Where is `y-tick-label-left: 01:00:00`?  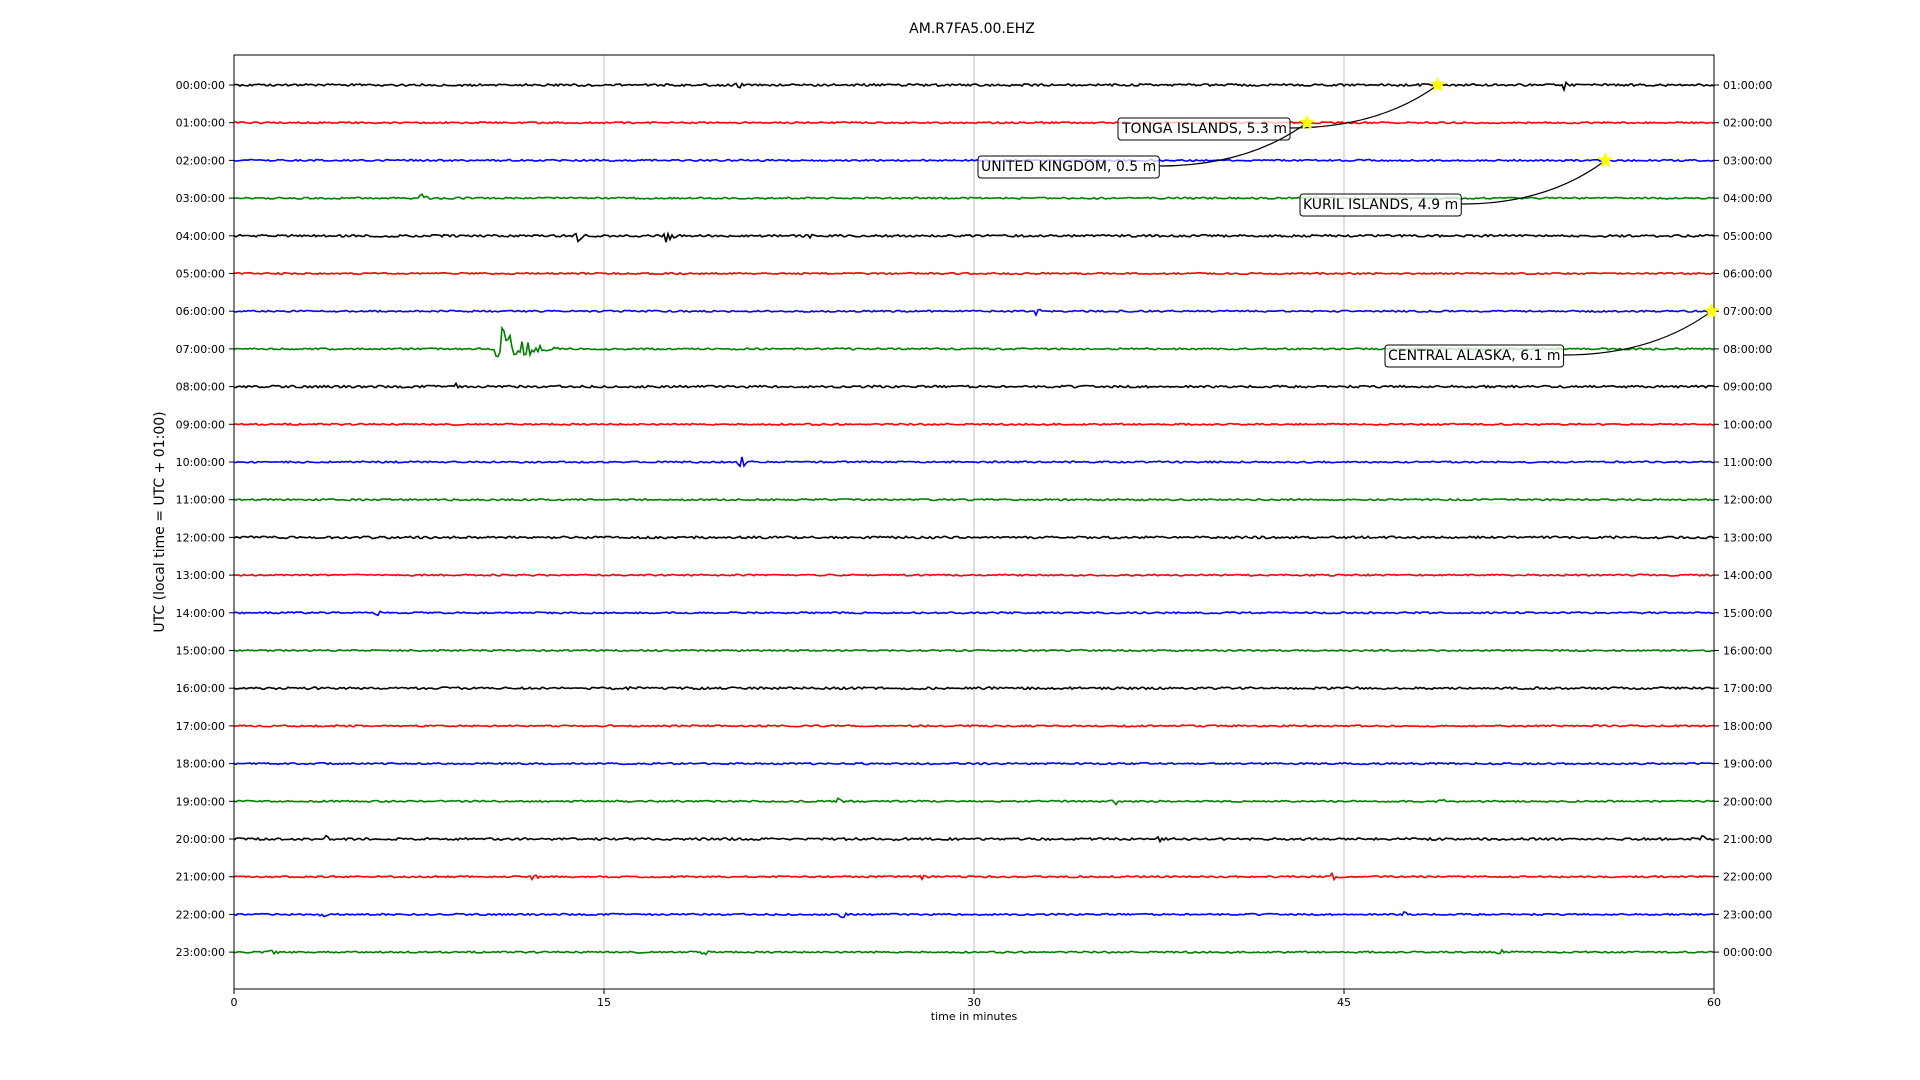 y-tick-label-left: 01:00:00 is located at coordinates (200, 123).